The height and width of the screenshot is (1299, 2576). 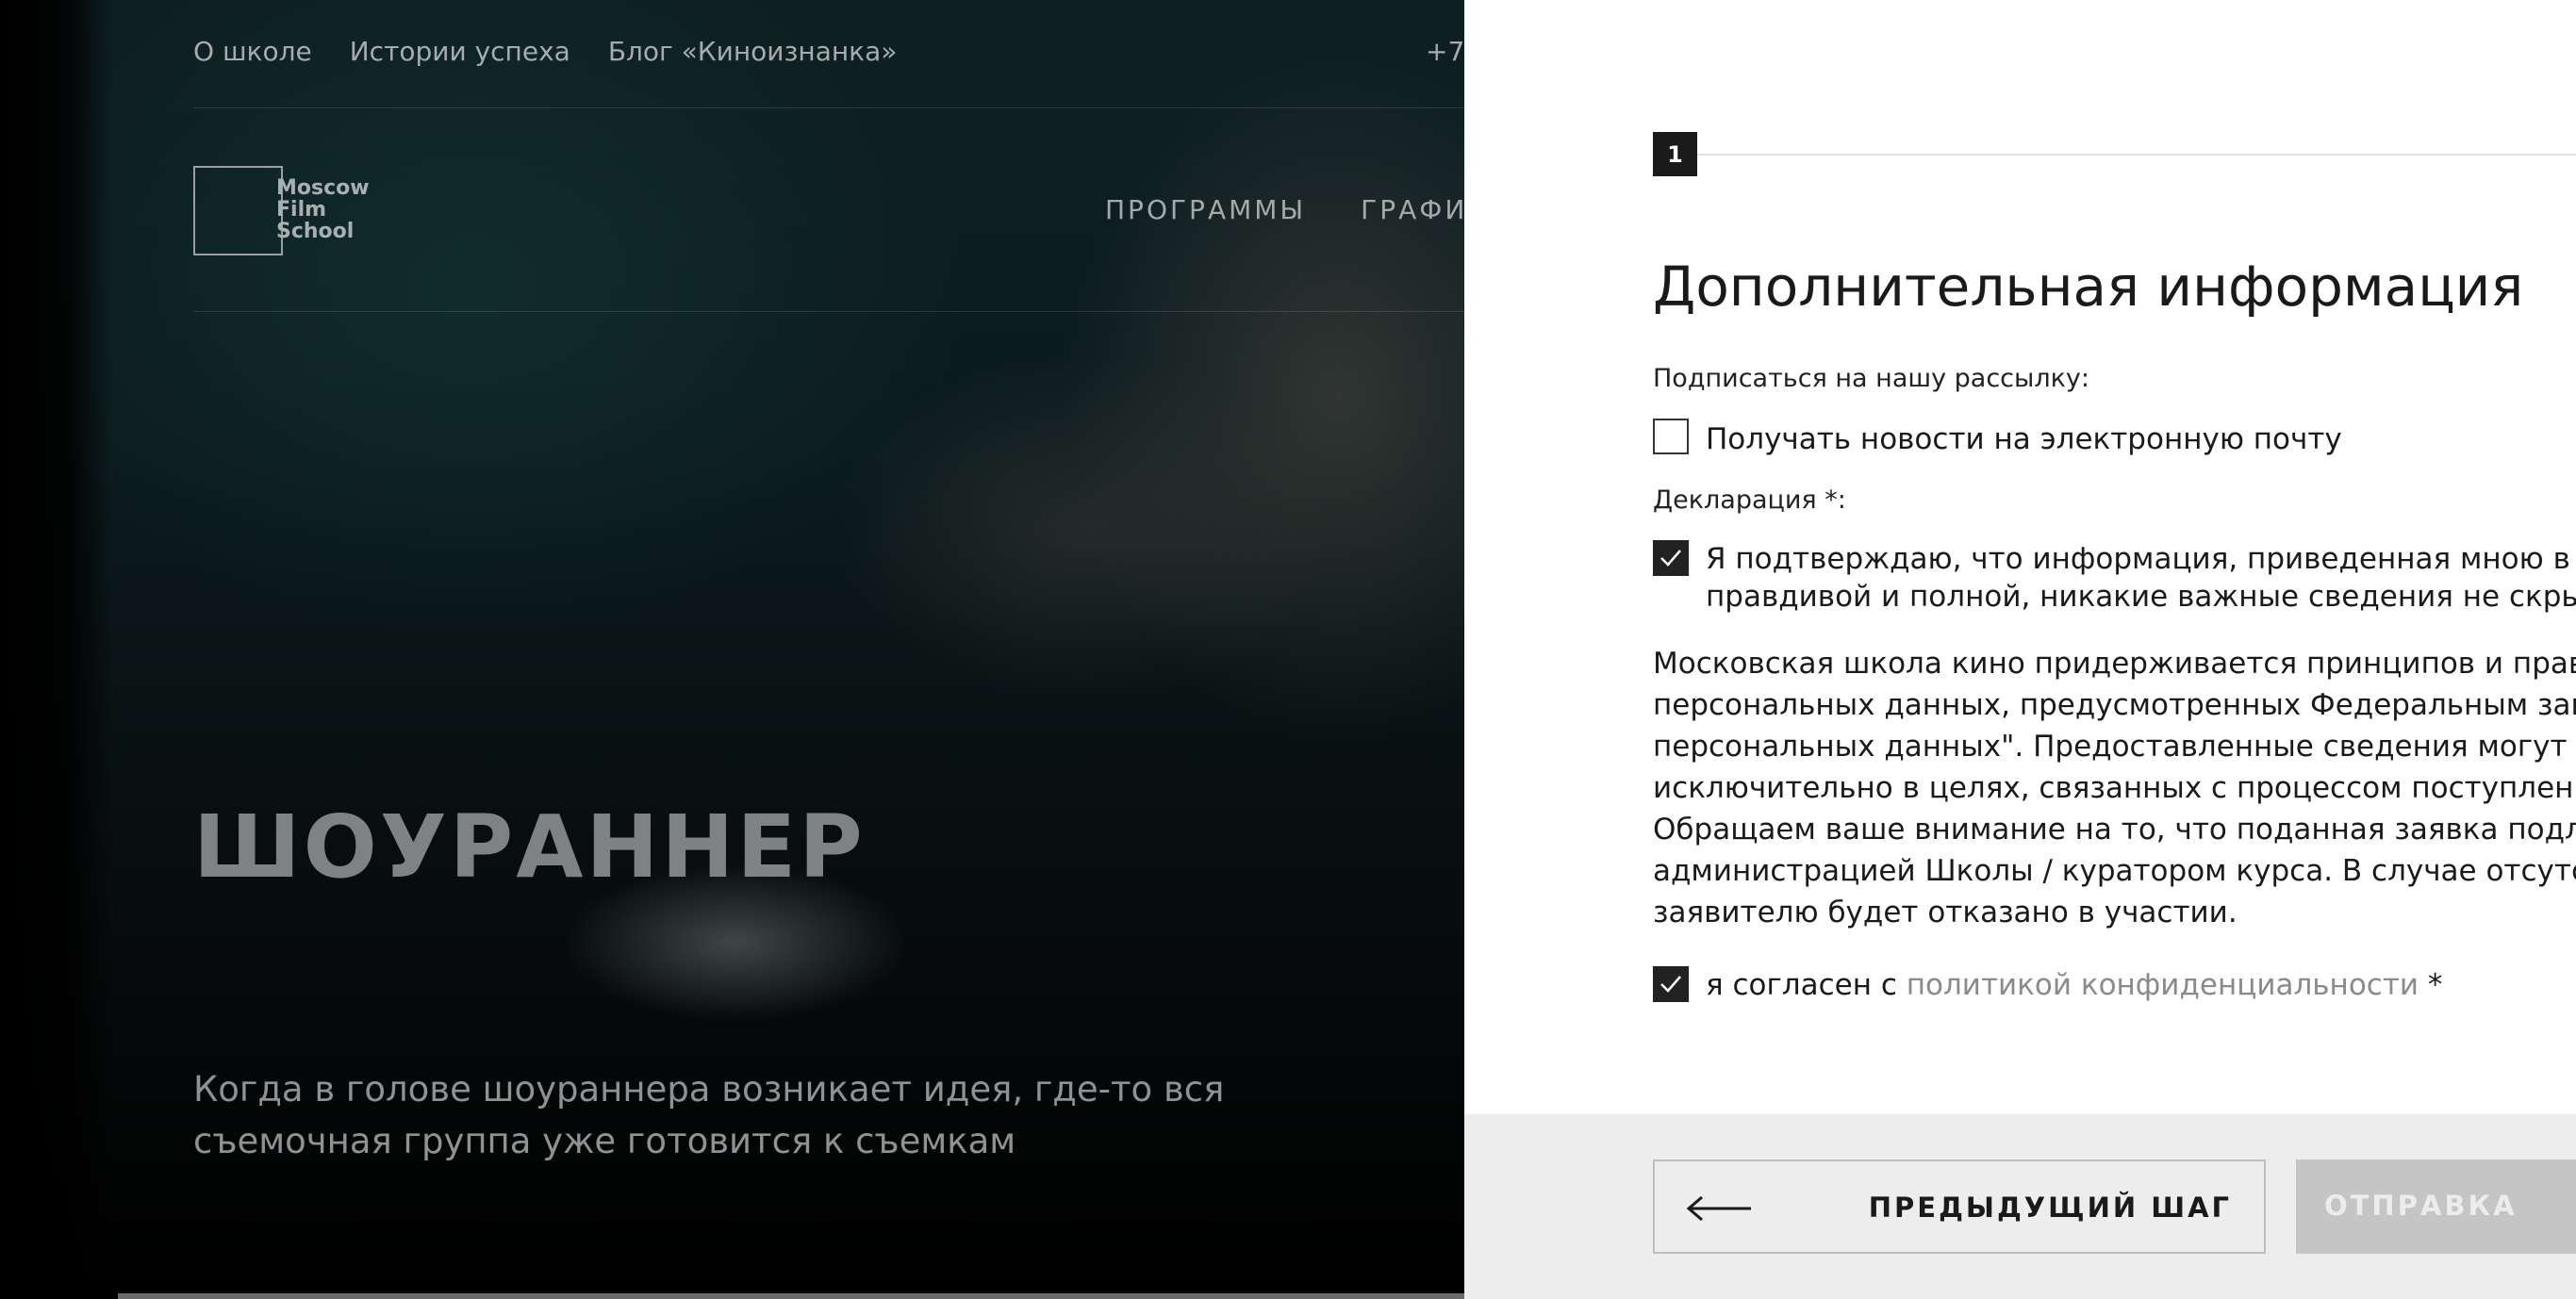 What do you see at coordinates (1445, 51) in the screenshot?
I see `phone-number: +7` at bounding box center [1445, 51].